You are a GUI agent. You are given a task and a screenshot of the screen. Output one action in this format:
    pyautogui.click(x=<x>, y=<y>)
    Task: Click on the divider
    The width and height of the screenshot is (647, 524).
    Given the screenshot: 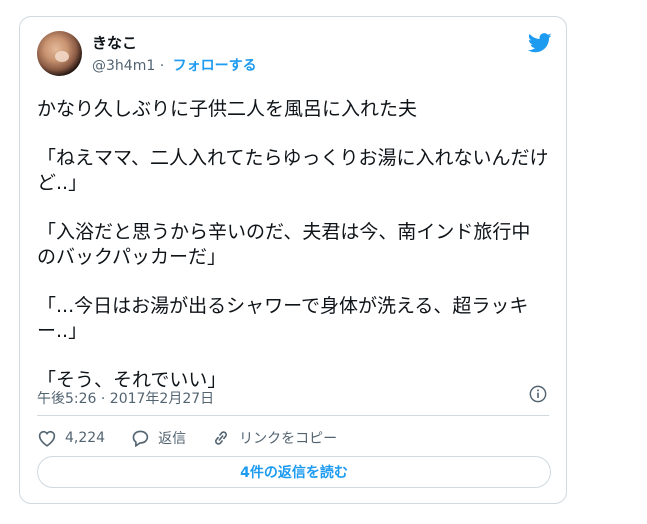 What is the action you would take?
    pyautogui.click(x=293, y=415)
    